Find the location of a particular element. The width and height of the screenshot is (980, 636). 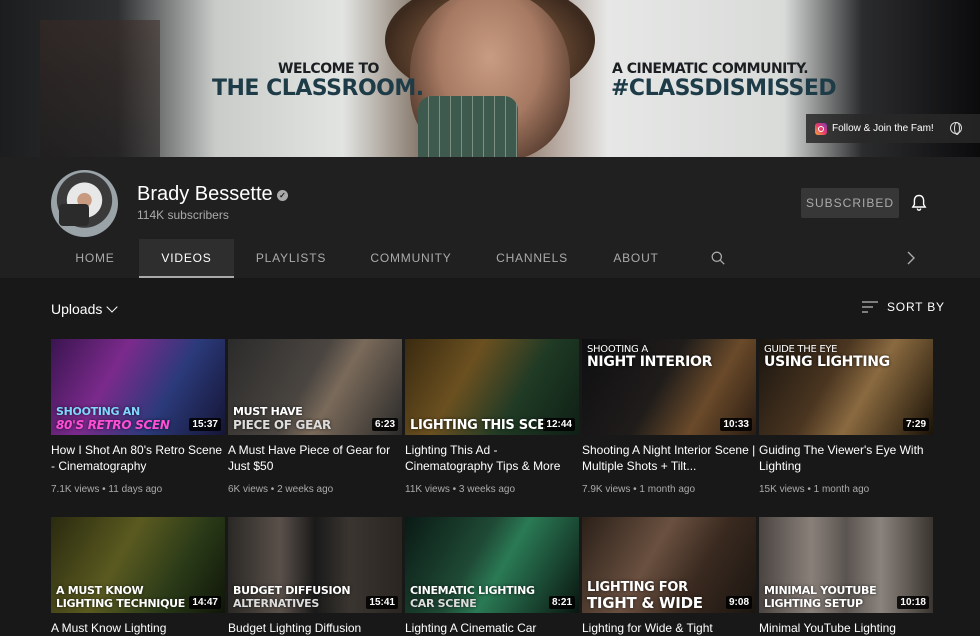

tab-videos: VIDEOS is located at coordinates (186, 258).